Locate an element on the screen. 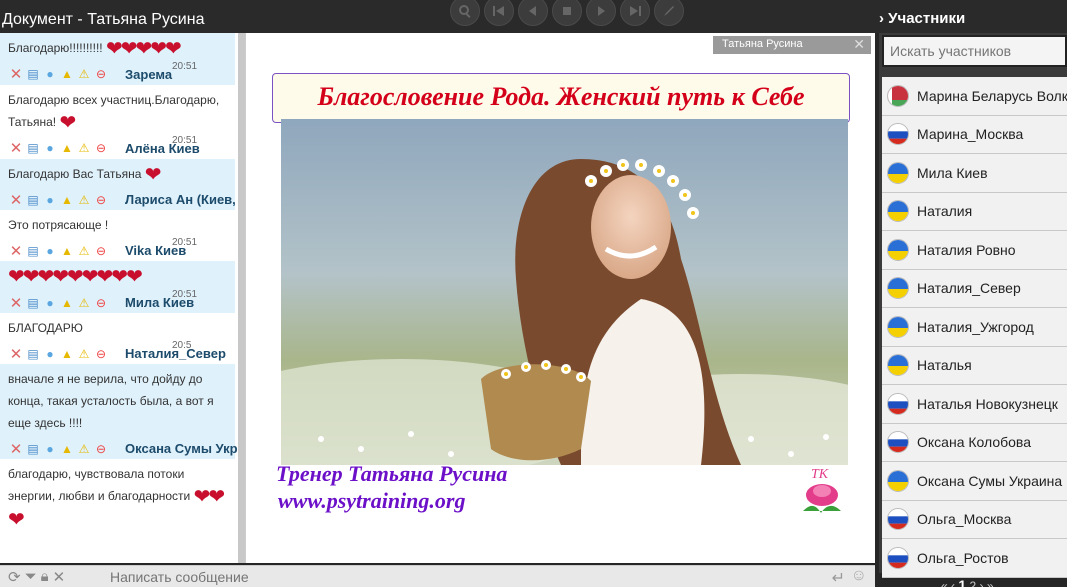 The height and width of the screenshot is (587, 1067). skip-start-icon is located at coordinates (499, 13).